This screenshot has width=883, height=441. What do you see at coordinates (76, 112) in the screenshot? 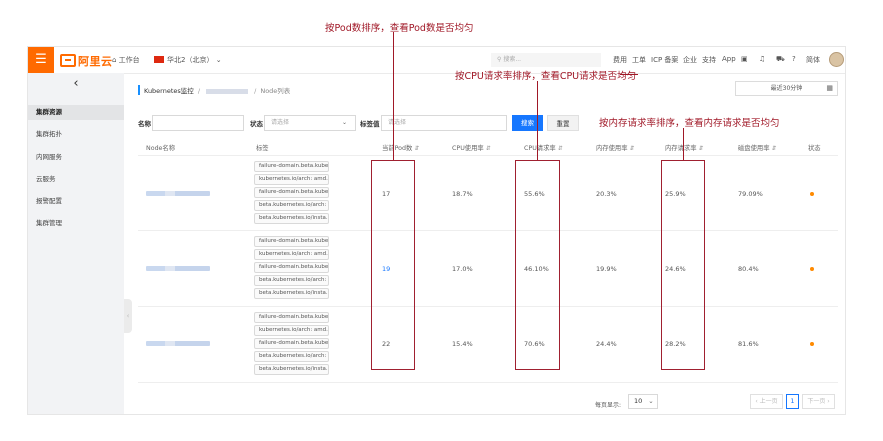
I see `sidebar-item-cluster-resources: 集群资源` at bounding box center [76, 112].